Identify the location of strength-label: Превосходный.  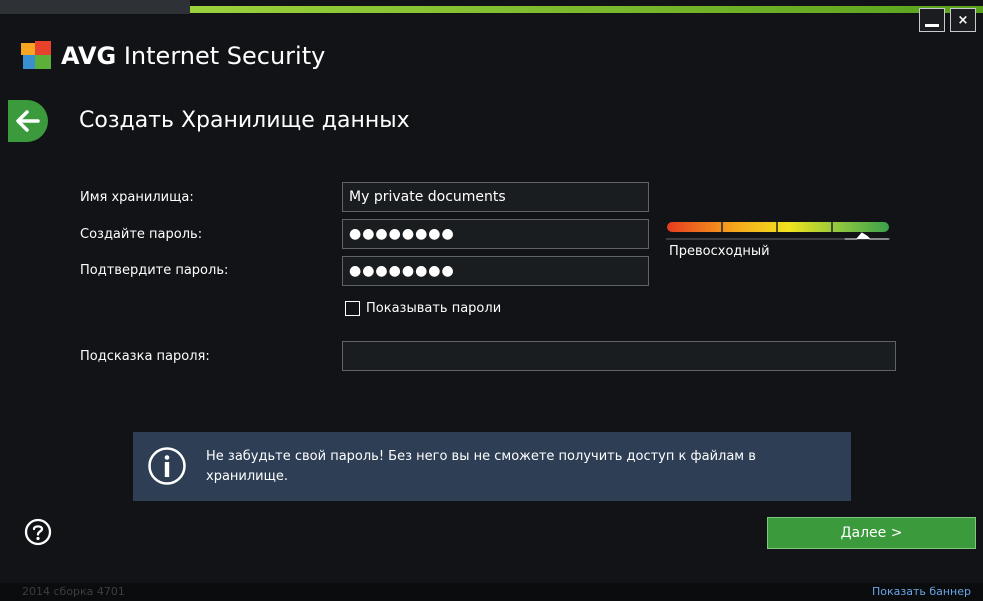
(719, 251).